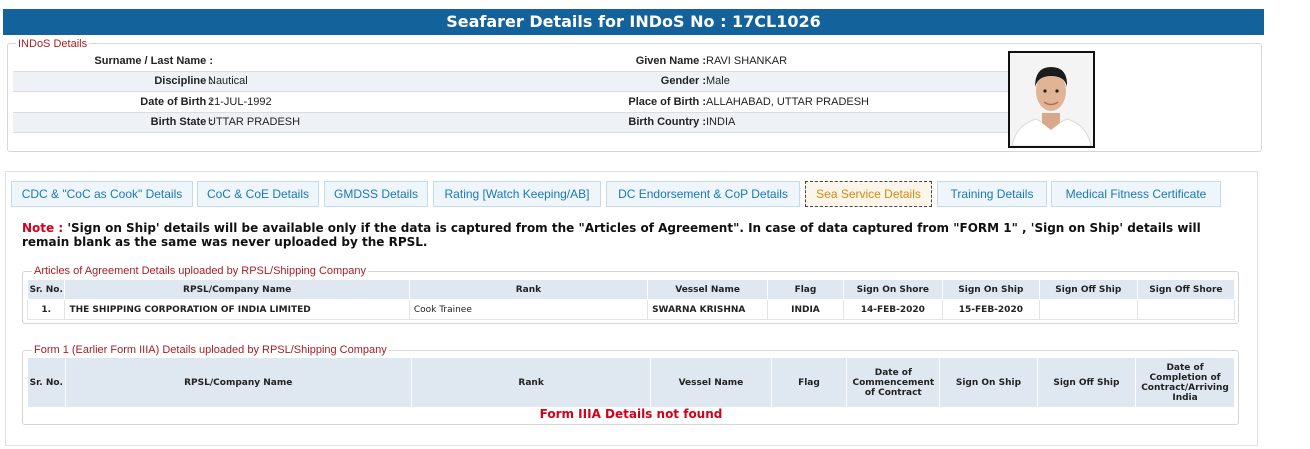 This screenshot has width=1310, height=449. I want to click on place-of-birth-label: Place of Birth :, so click(667, 102).